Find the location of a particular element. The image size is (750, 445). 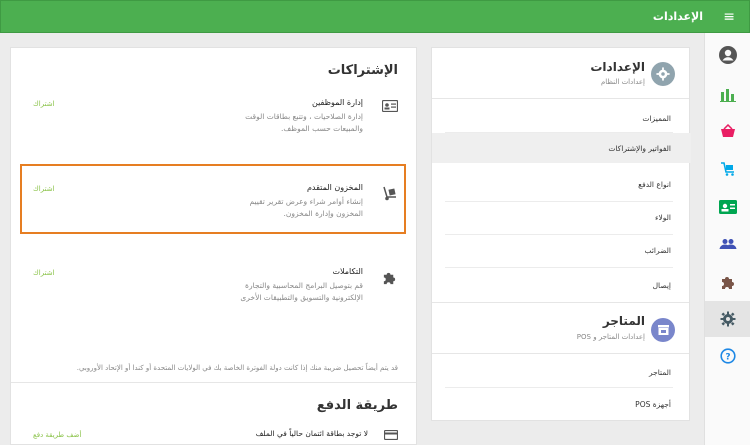

settings-gear-icon is located at coordinates (663, 74).